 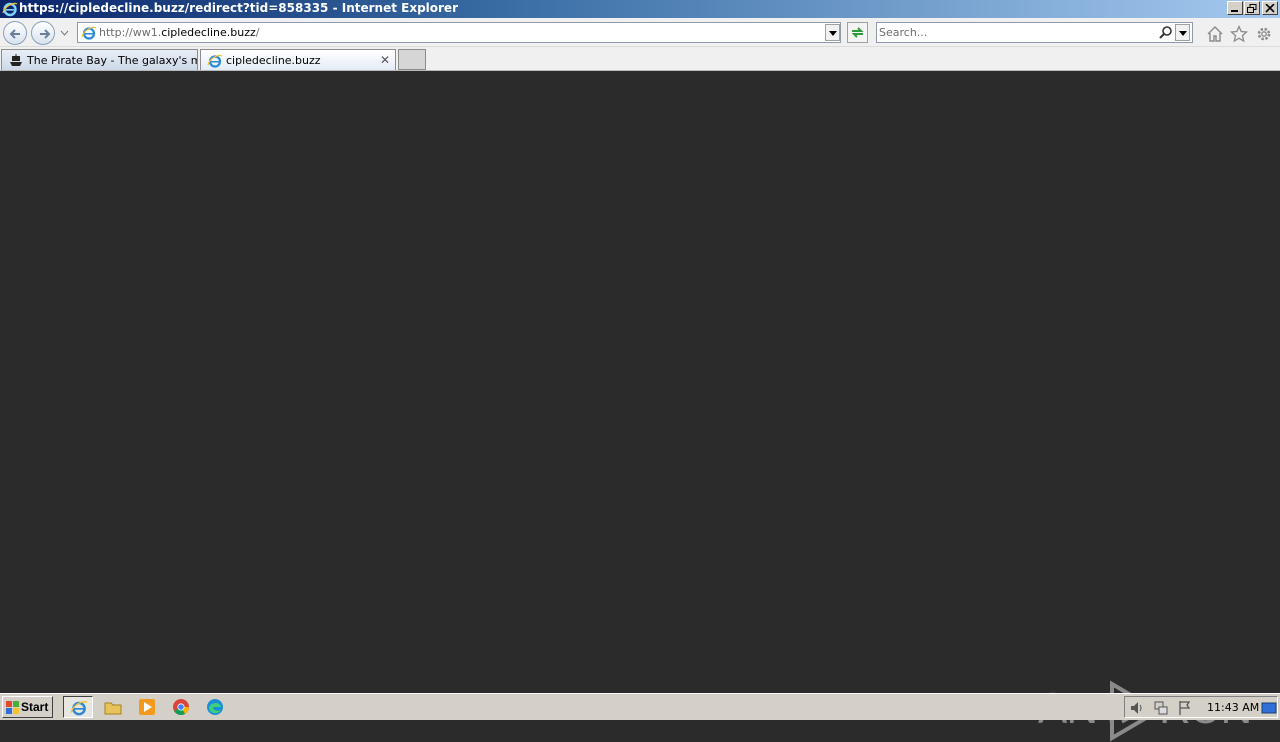 What do you see at coordinates (64, 33) in the screenshot?
I see `recent-pages-chevron-icon` at bounding box center [64, 33].